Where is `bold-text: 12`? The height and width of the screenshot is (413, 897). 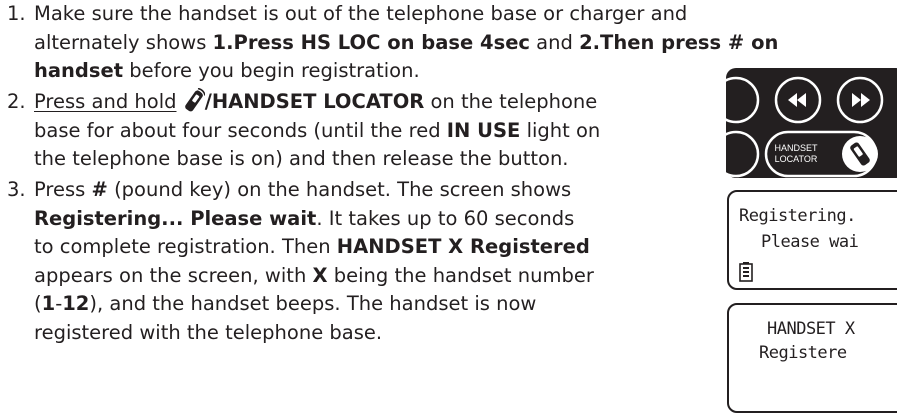 bold-text: 12 is located at coordinates (76, 303).